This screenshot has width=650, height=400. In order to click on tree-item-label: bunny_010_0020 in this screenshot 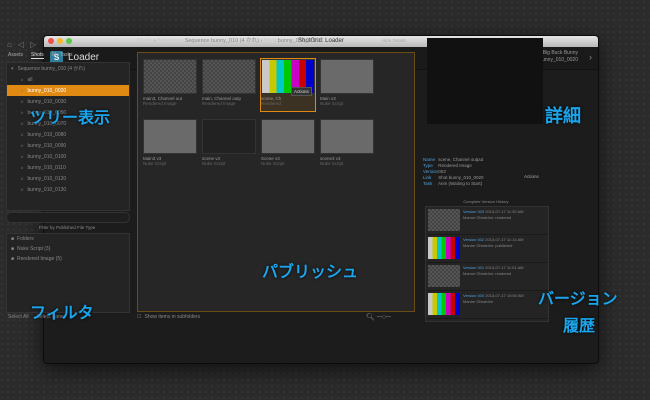, I will do `click(47, 90)`.